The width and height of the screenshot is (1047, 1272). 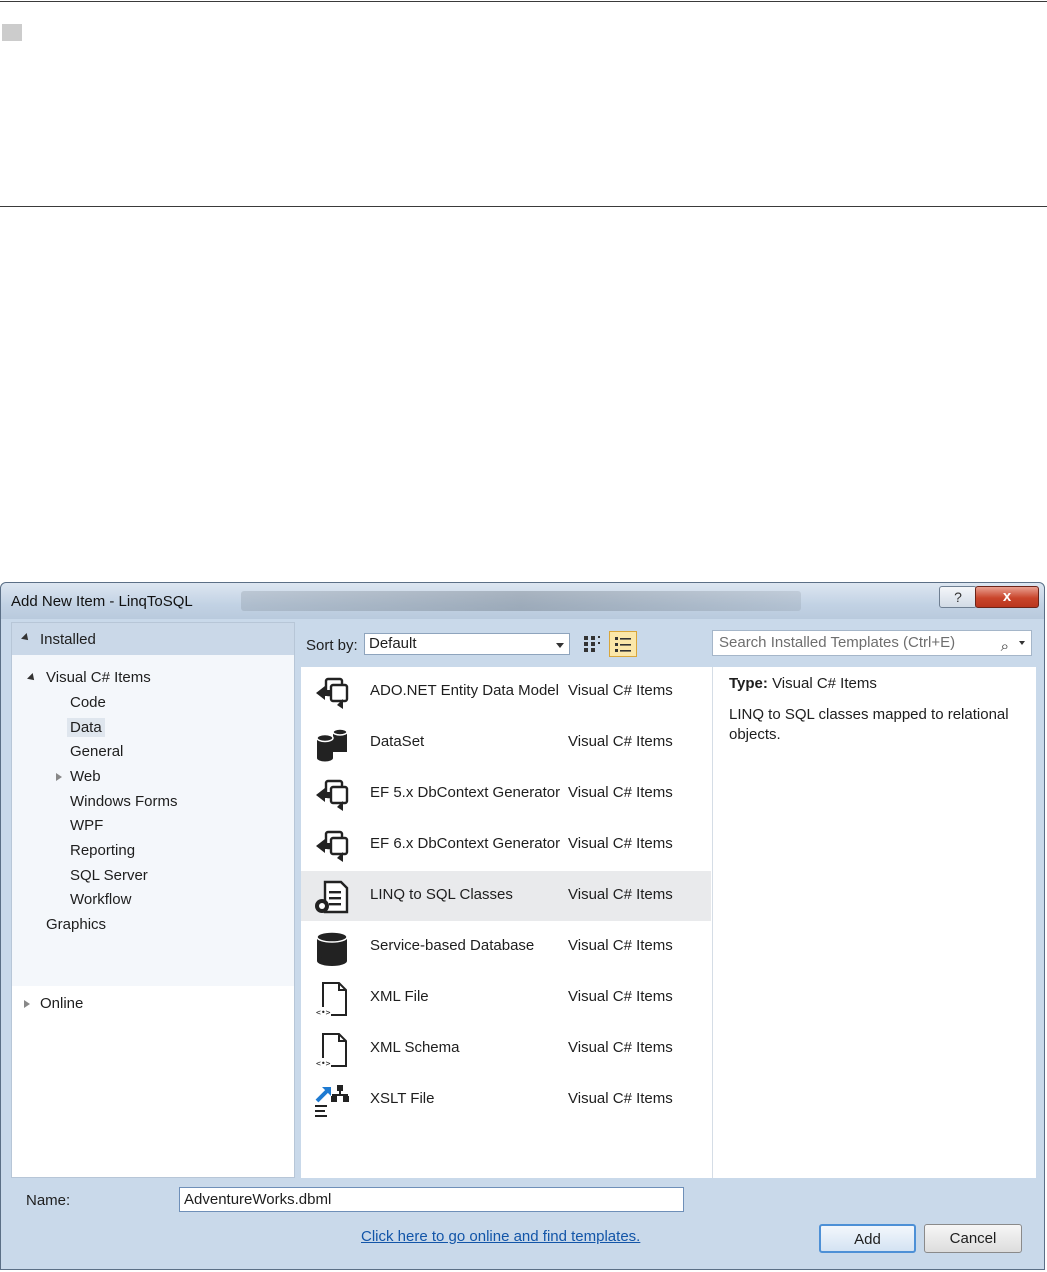 I want to click on tree-item-data: Data, so click(x=86, y=727).